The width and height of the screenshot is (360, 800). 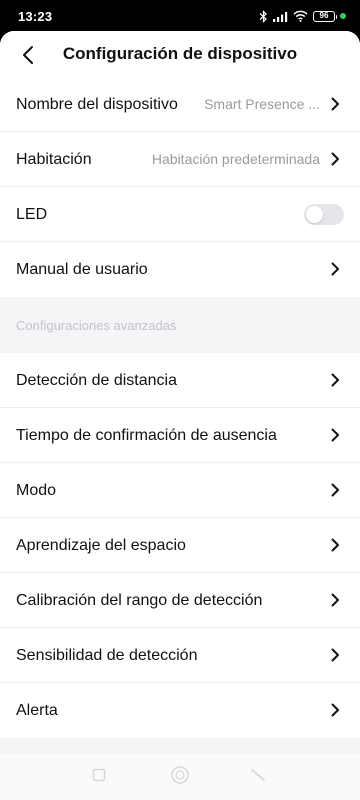 I want to click on wifi-icon, so click(x=300, y=16).